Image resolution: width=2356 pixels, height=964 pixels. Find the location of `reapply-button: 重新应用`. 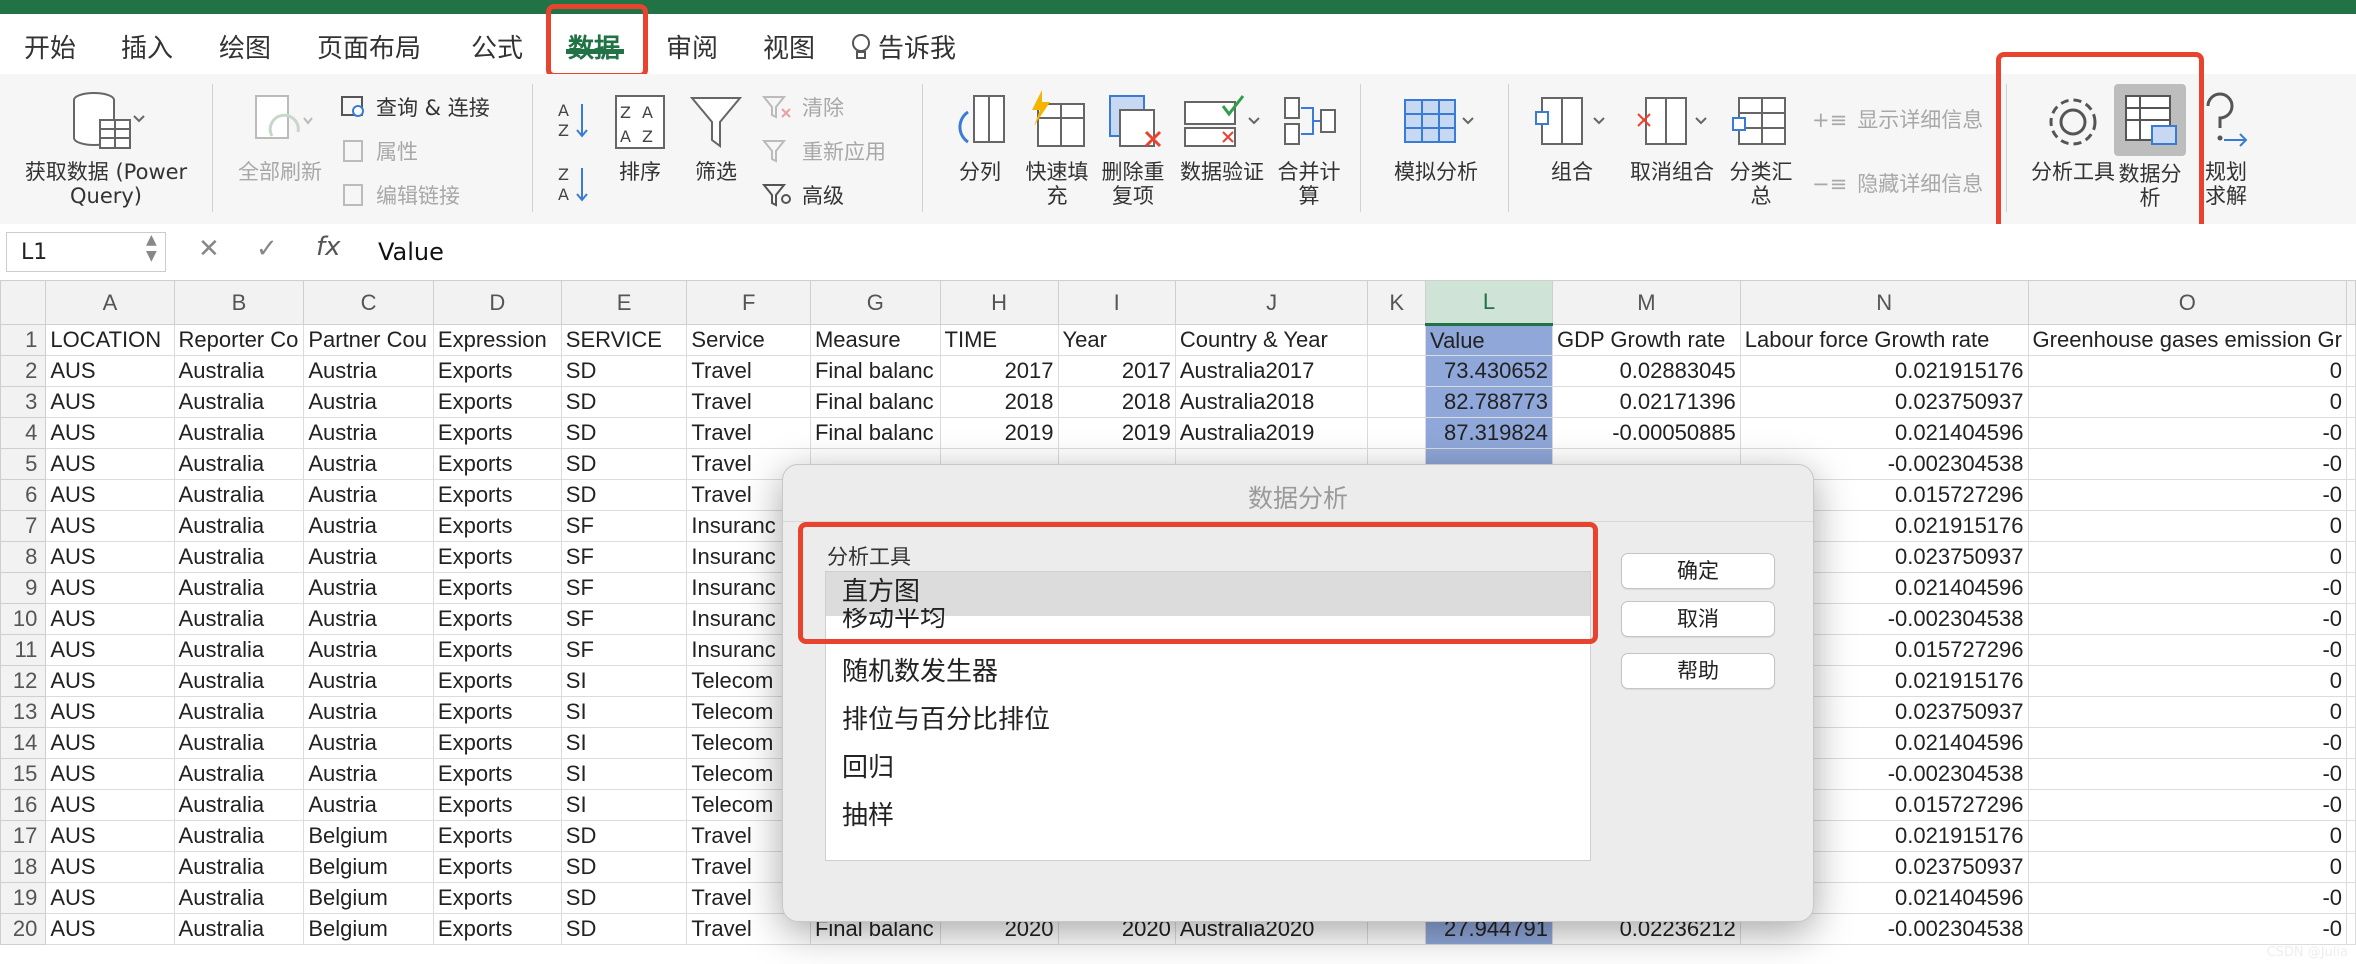

reapply-button: 重新应用 is located at coordinates (823, 151).